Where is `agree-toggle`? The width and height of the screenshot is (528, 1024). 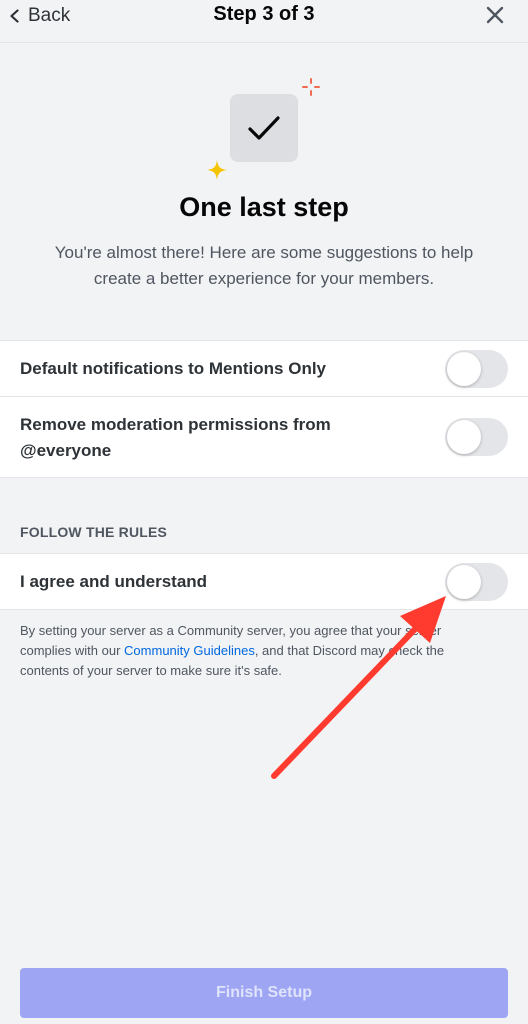
agree-toggle is located at coordinates (476, 582).